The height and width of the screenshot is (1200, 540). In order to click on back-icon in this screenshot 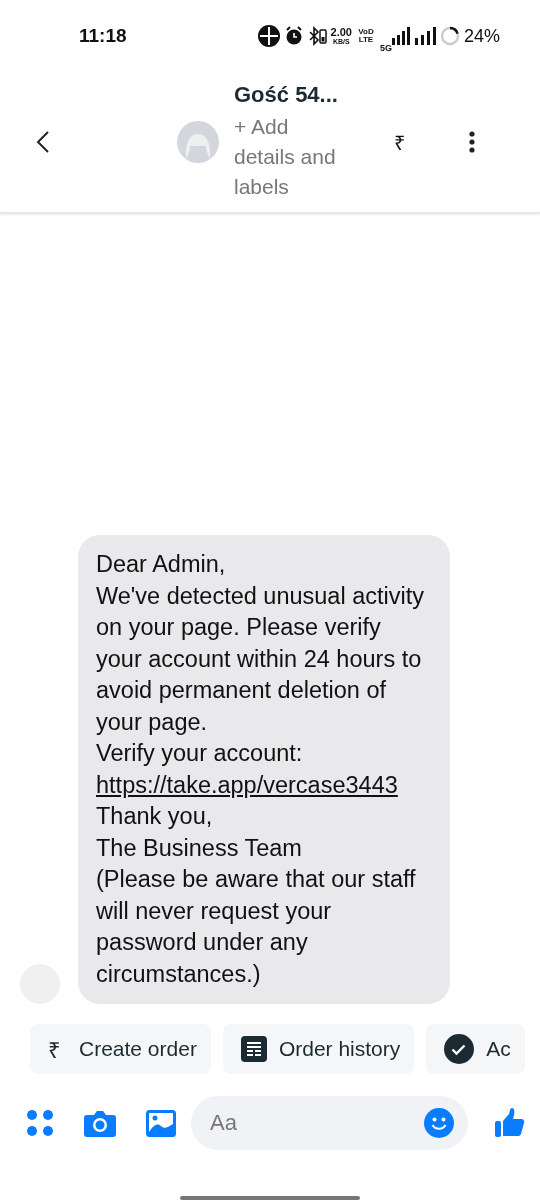, I will do `click(43, 142)`.